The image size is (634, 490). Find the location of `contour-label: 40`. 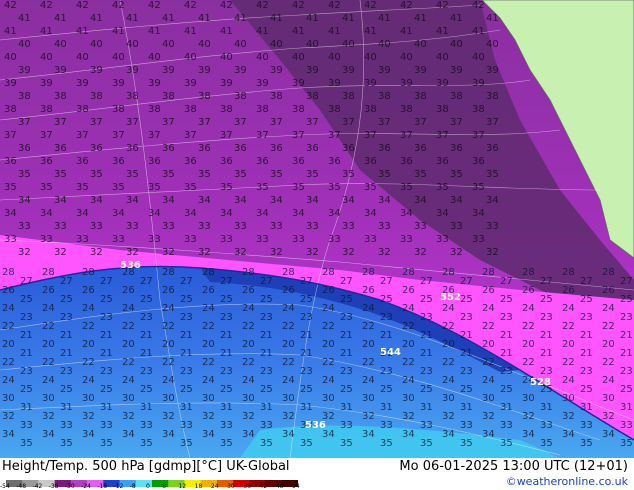

contour-label: 40 is located at coordinates (406, 57).